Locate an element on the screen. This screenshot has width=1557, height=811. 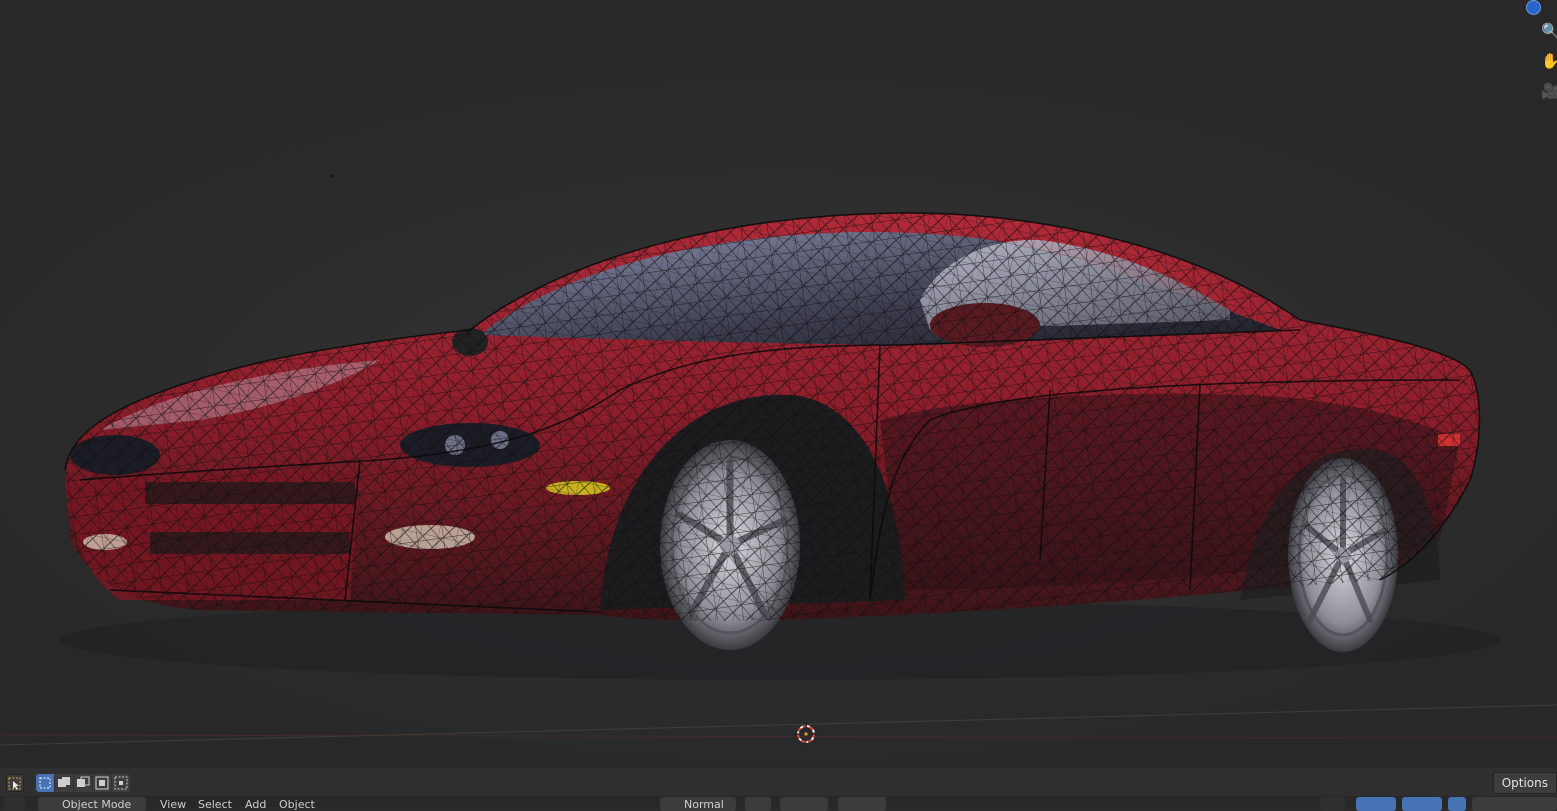
hand-pan-icon: ✋ is located at coordinates (1549, 61).